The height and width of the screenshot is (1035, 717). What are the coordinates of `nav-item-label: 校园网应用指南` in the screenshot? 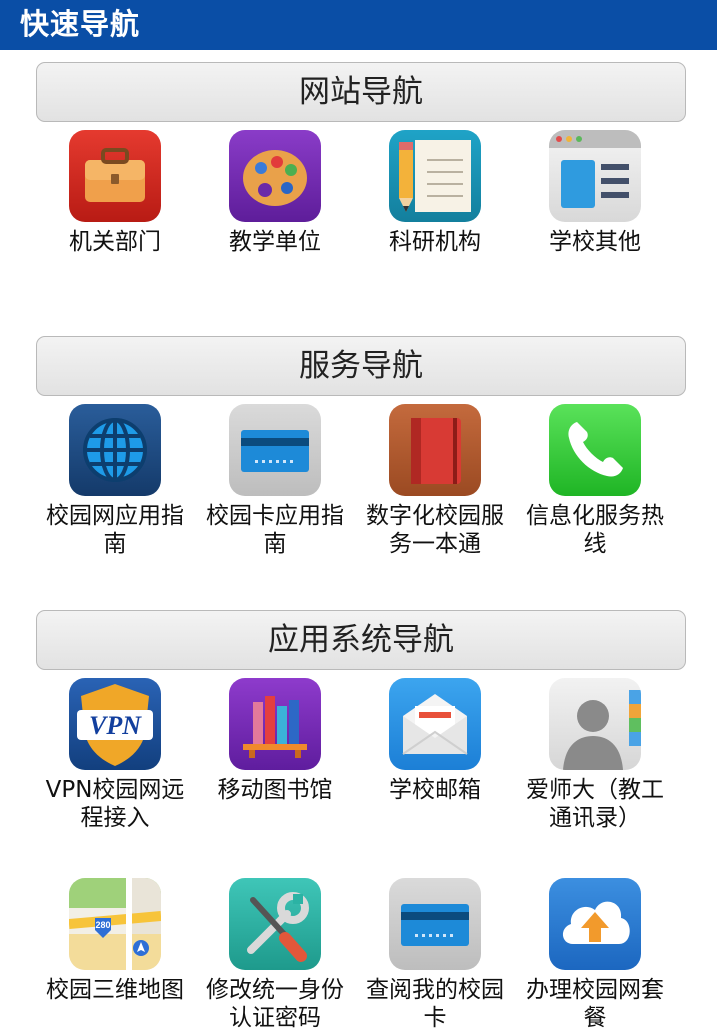 It's located at (115, 530).